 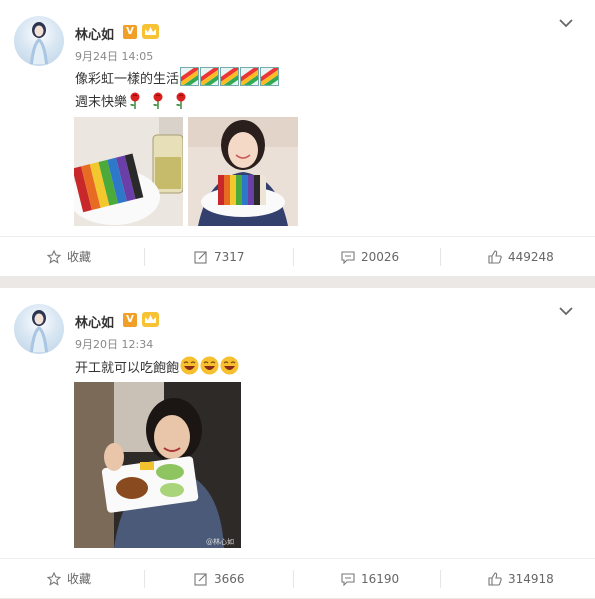 What do you see at coordinates (531, 257) in the screenshot?
I see `like-count: 449248` at bounding box center [531, 257].